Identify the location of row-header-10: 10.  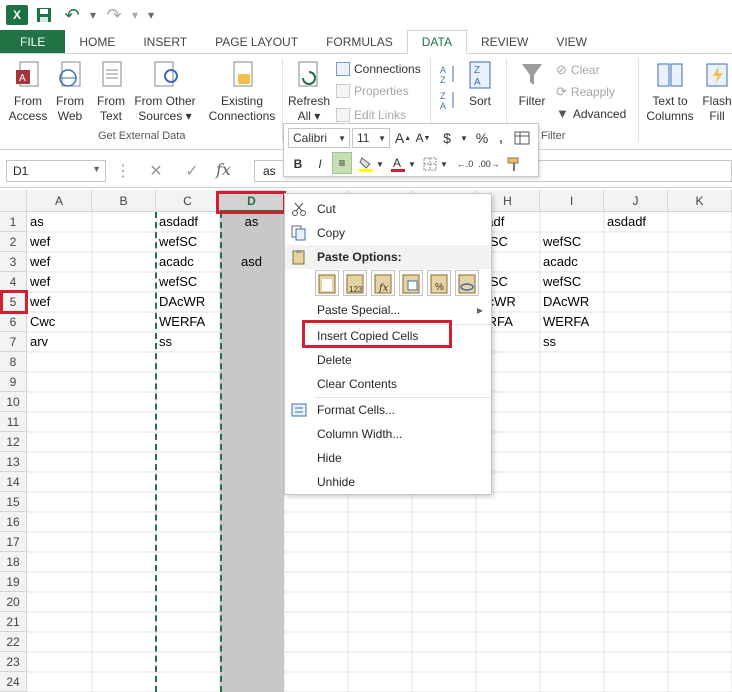
(13, 402).